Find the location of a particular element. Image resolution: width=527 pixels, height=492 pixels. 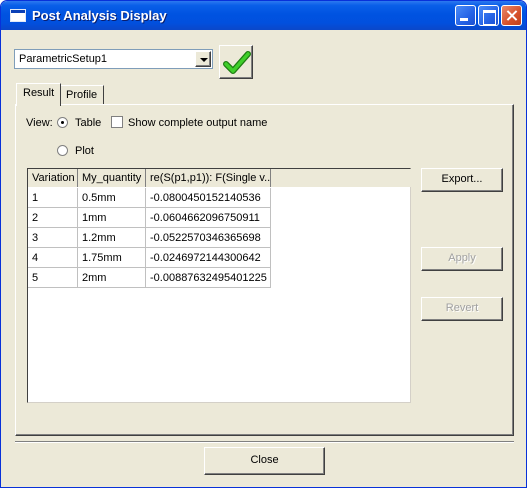

show-complete-output-label: Show complete output name is located at coordinates (197, 123).